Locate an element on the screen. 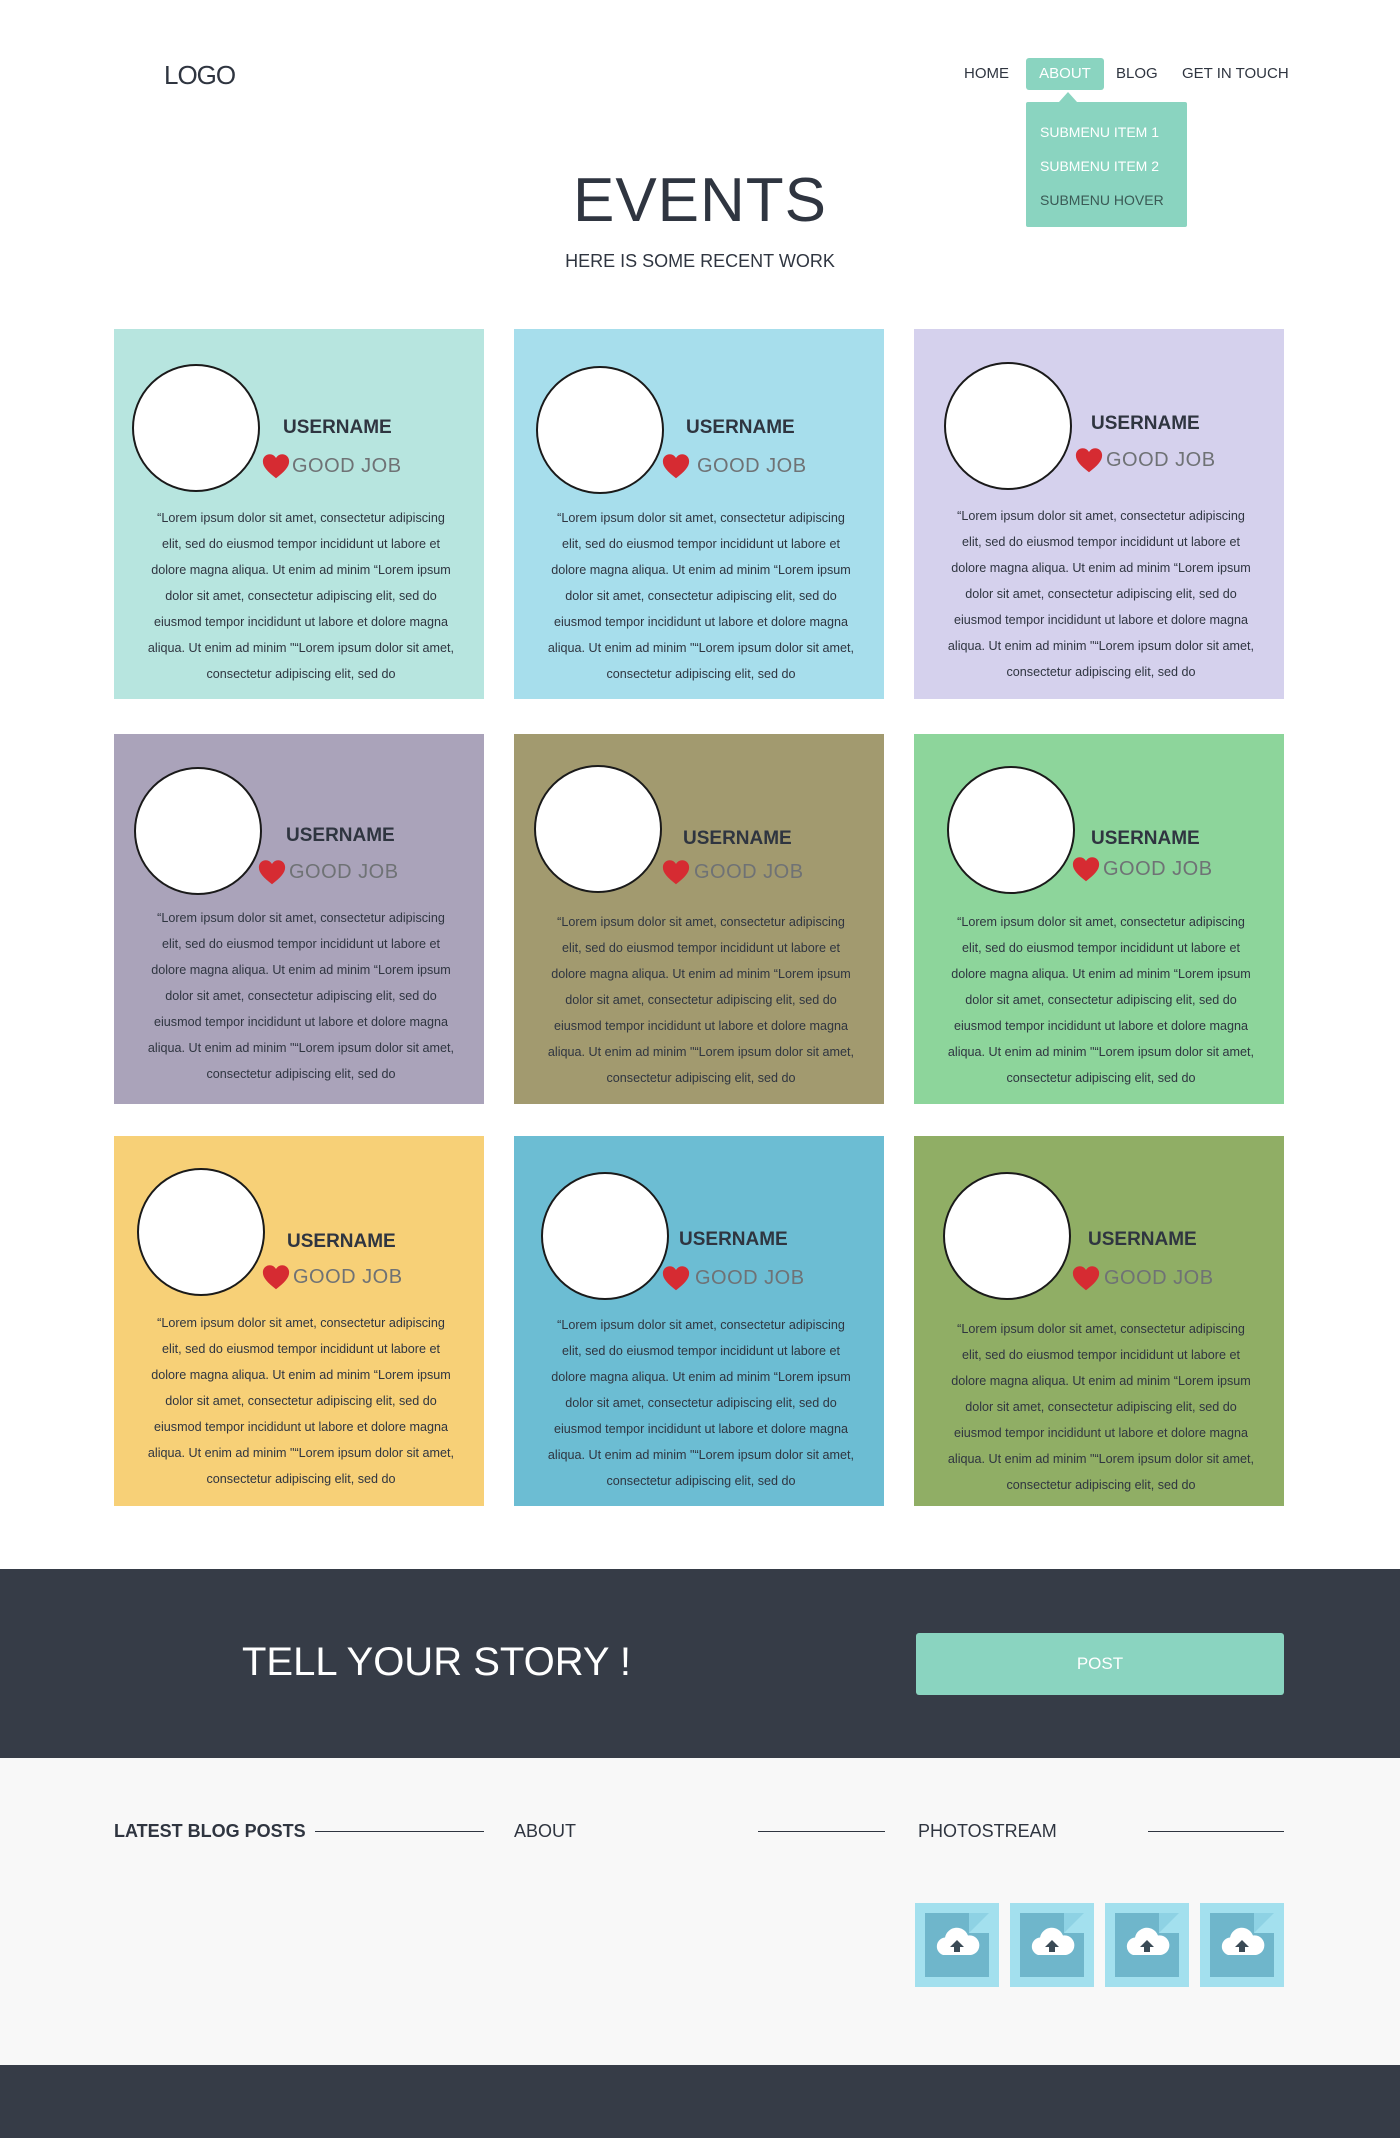 The height and width of the screenshot is (2138, 1400). latest-blog-posts-heading: LATEST BLOG POSTS is located at coordinates (210, 1831).